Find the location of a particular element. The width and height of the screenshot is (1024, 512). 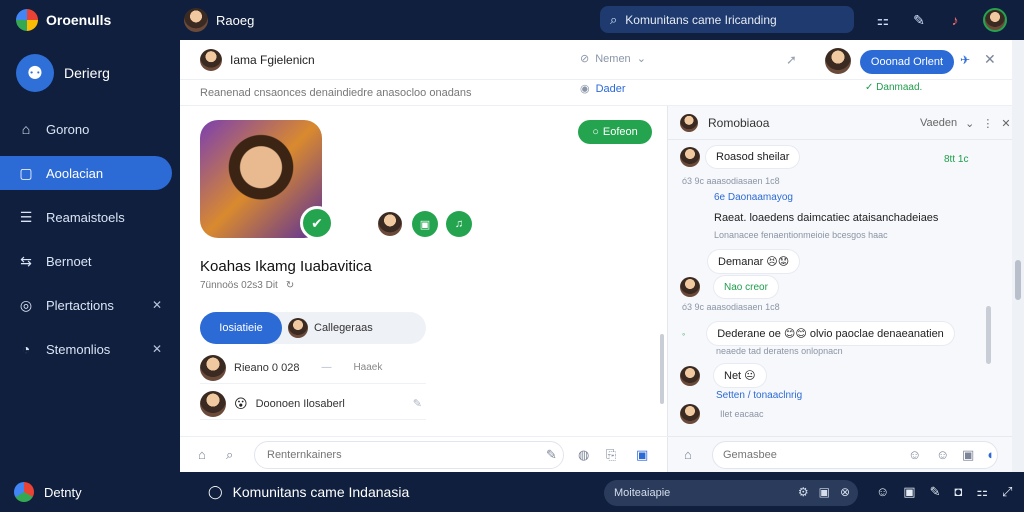

taskbar-app-name: Detnty is located at coordinates (63, 492).